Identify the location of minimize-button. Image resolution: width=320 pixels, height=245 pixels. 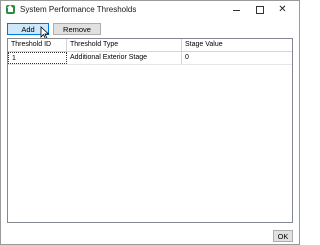
(236, 9).